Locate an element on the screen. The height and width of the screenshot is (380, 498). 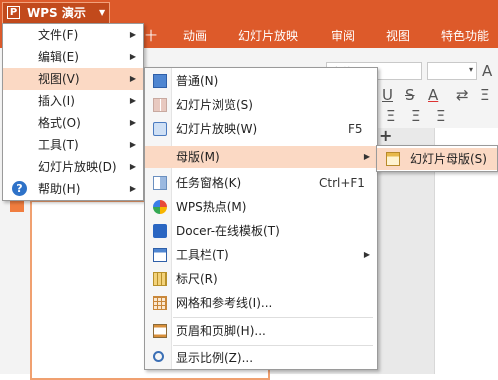
tab-features: 特色功能 is located at coordinates (465, 36).